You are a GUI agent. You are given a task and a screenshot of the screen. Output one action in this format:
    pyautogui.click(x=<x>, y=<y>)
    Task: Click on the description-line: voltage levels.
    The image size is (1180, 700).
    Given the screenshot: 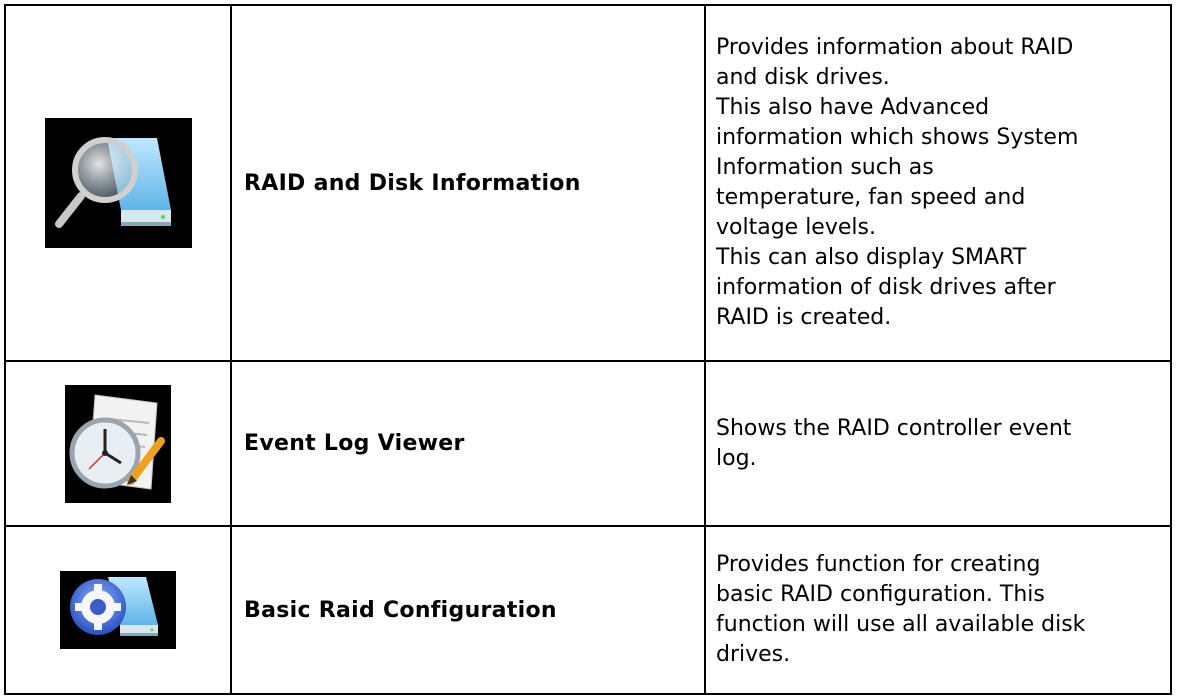 What is the action you would take?
    pyautogui.click(x=796, y=227)
    